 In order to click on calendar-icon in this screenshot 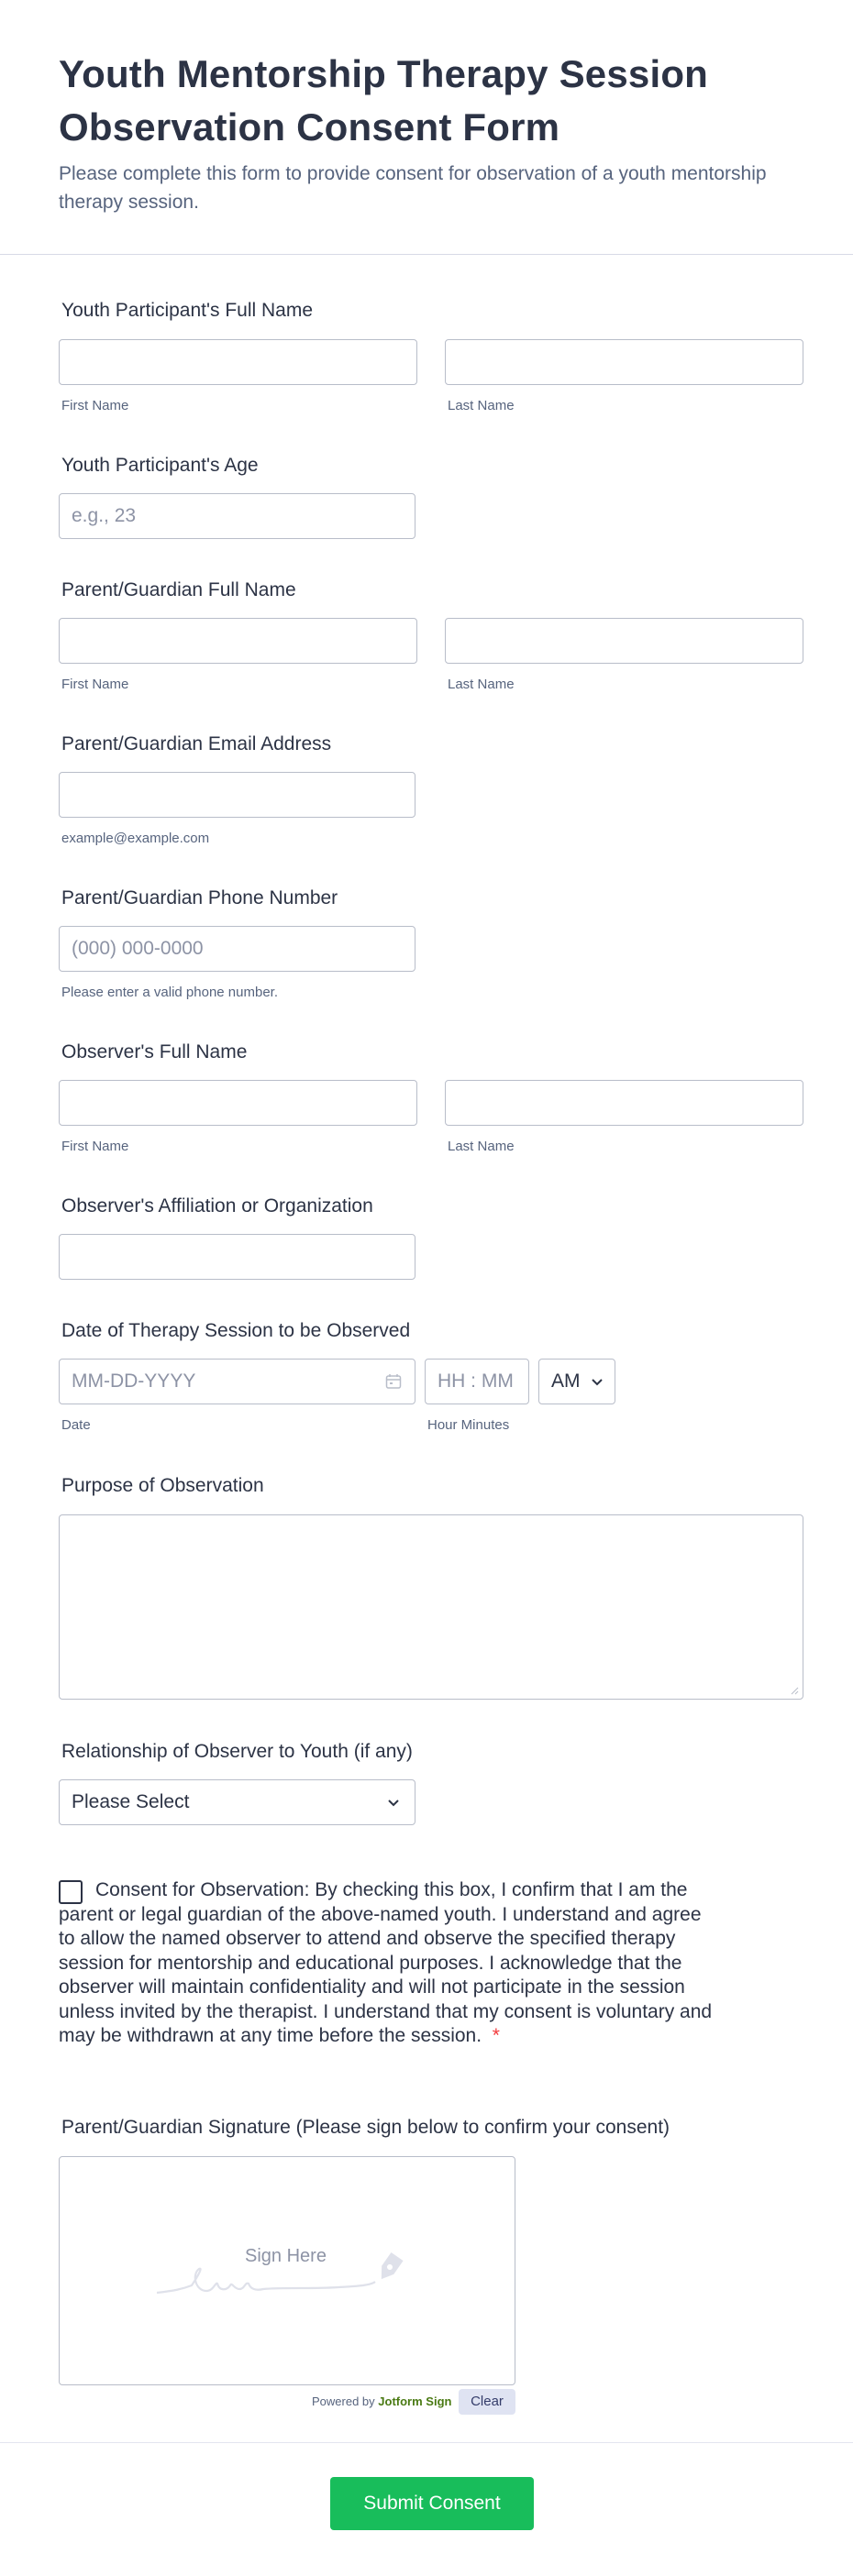, I will do `click(393, 1381)`.